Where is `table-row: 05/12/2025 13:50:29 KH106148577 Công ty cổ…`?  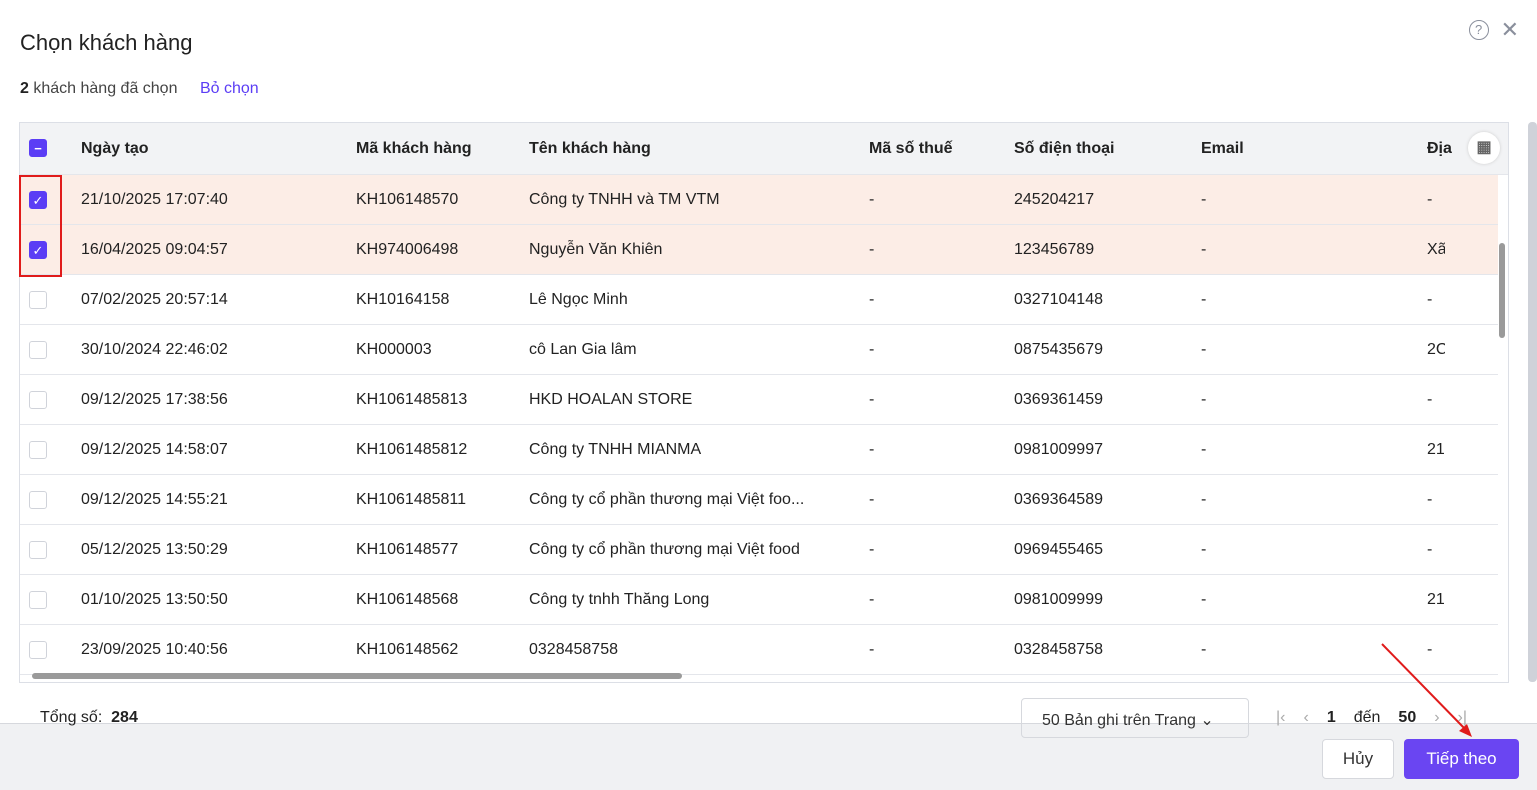
table-row: 05/12/2025 13:50:29 KH106148577 Công ty cổ… is located at coordinates (759, 550).